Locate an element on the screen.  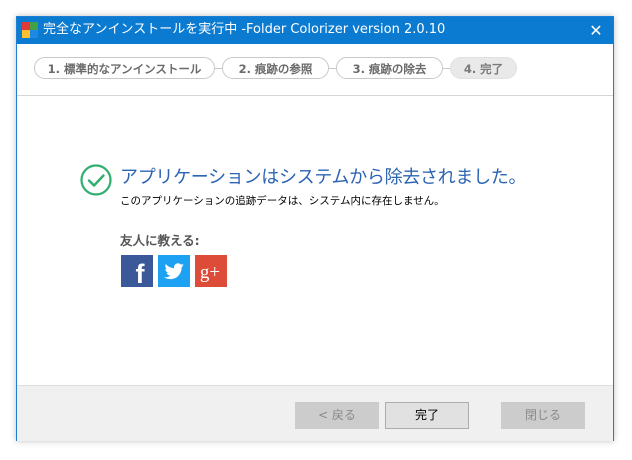
success-detail: このアプリケーションの追跡データは、システム内に存在しません。 is located at coordinates (282, 201).